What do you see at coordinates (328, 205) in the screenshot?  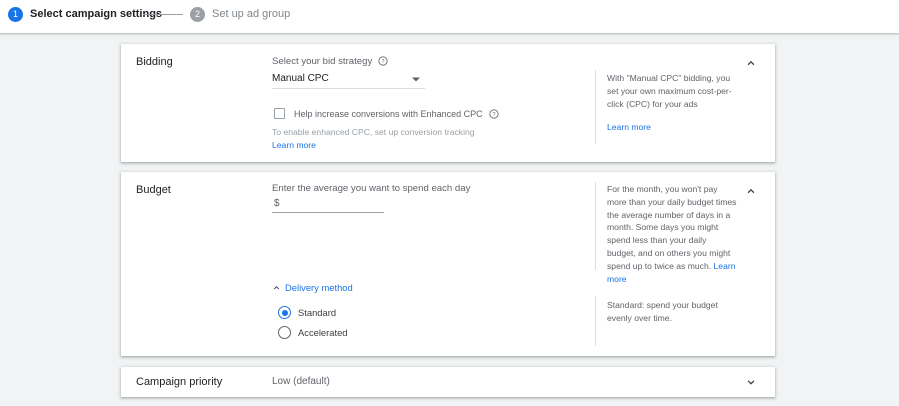 I see `daily-budget-input: $` at bounding box center [328, 205].